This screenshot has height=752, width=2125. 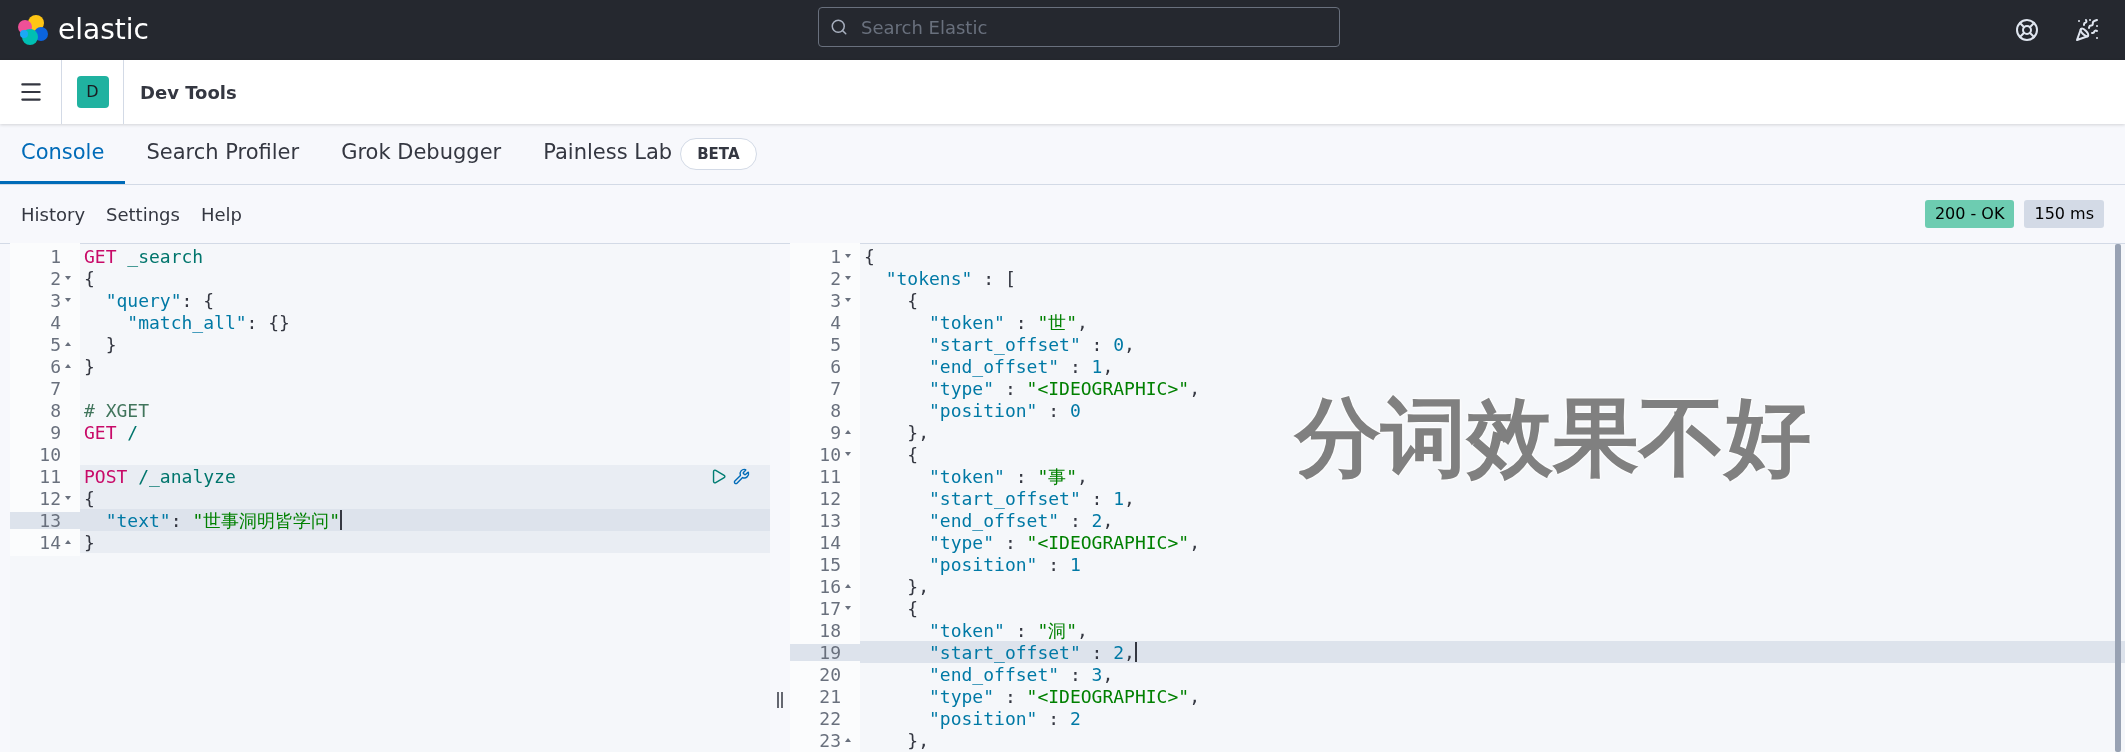 What do you see at coordinates (830, 564) in the screenshot?
I see `line-number: 15` at bounding box center [830, 564].